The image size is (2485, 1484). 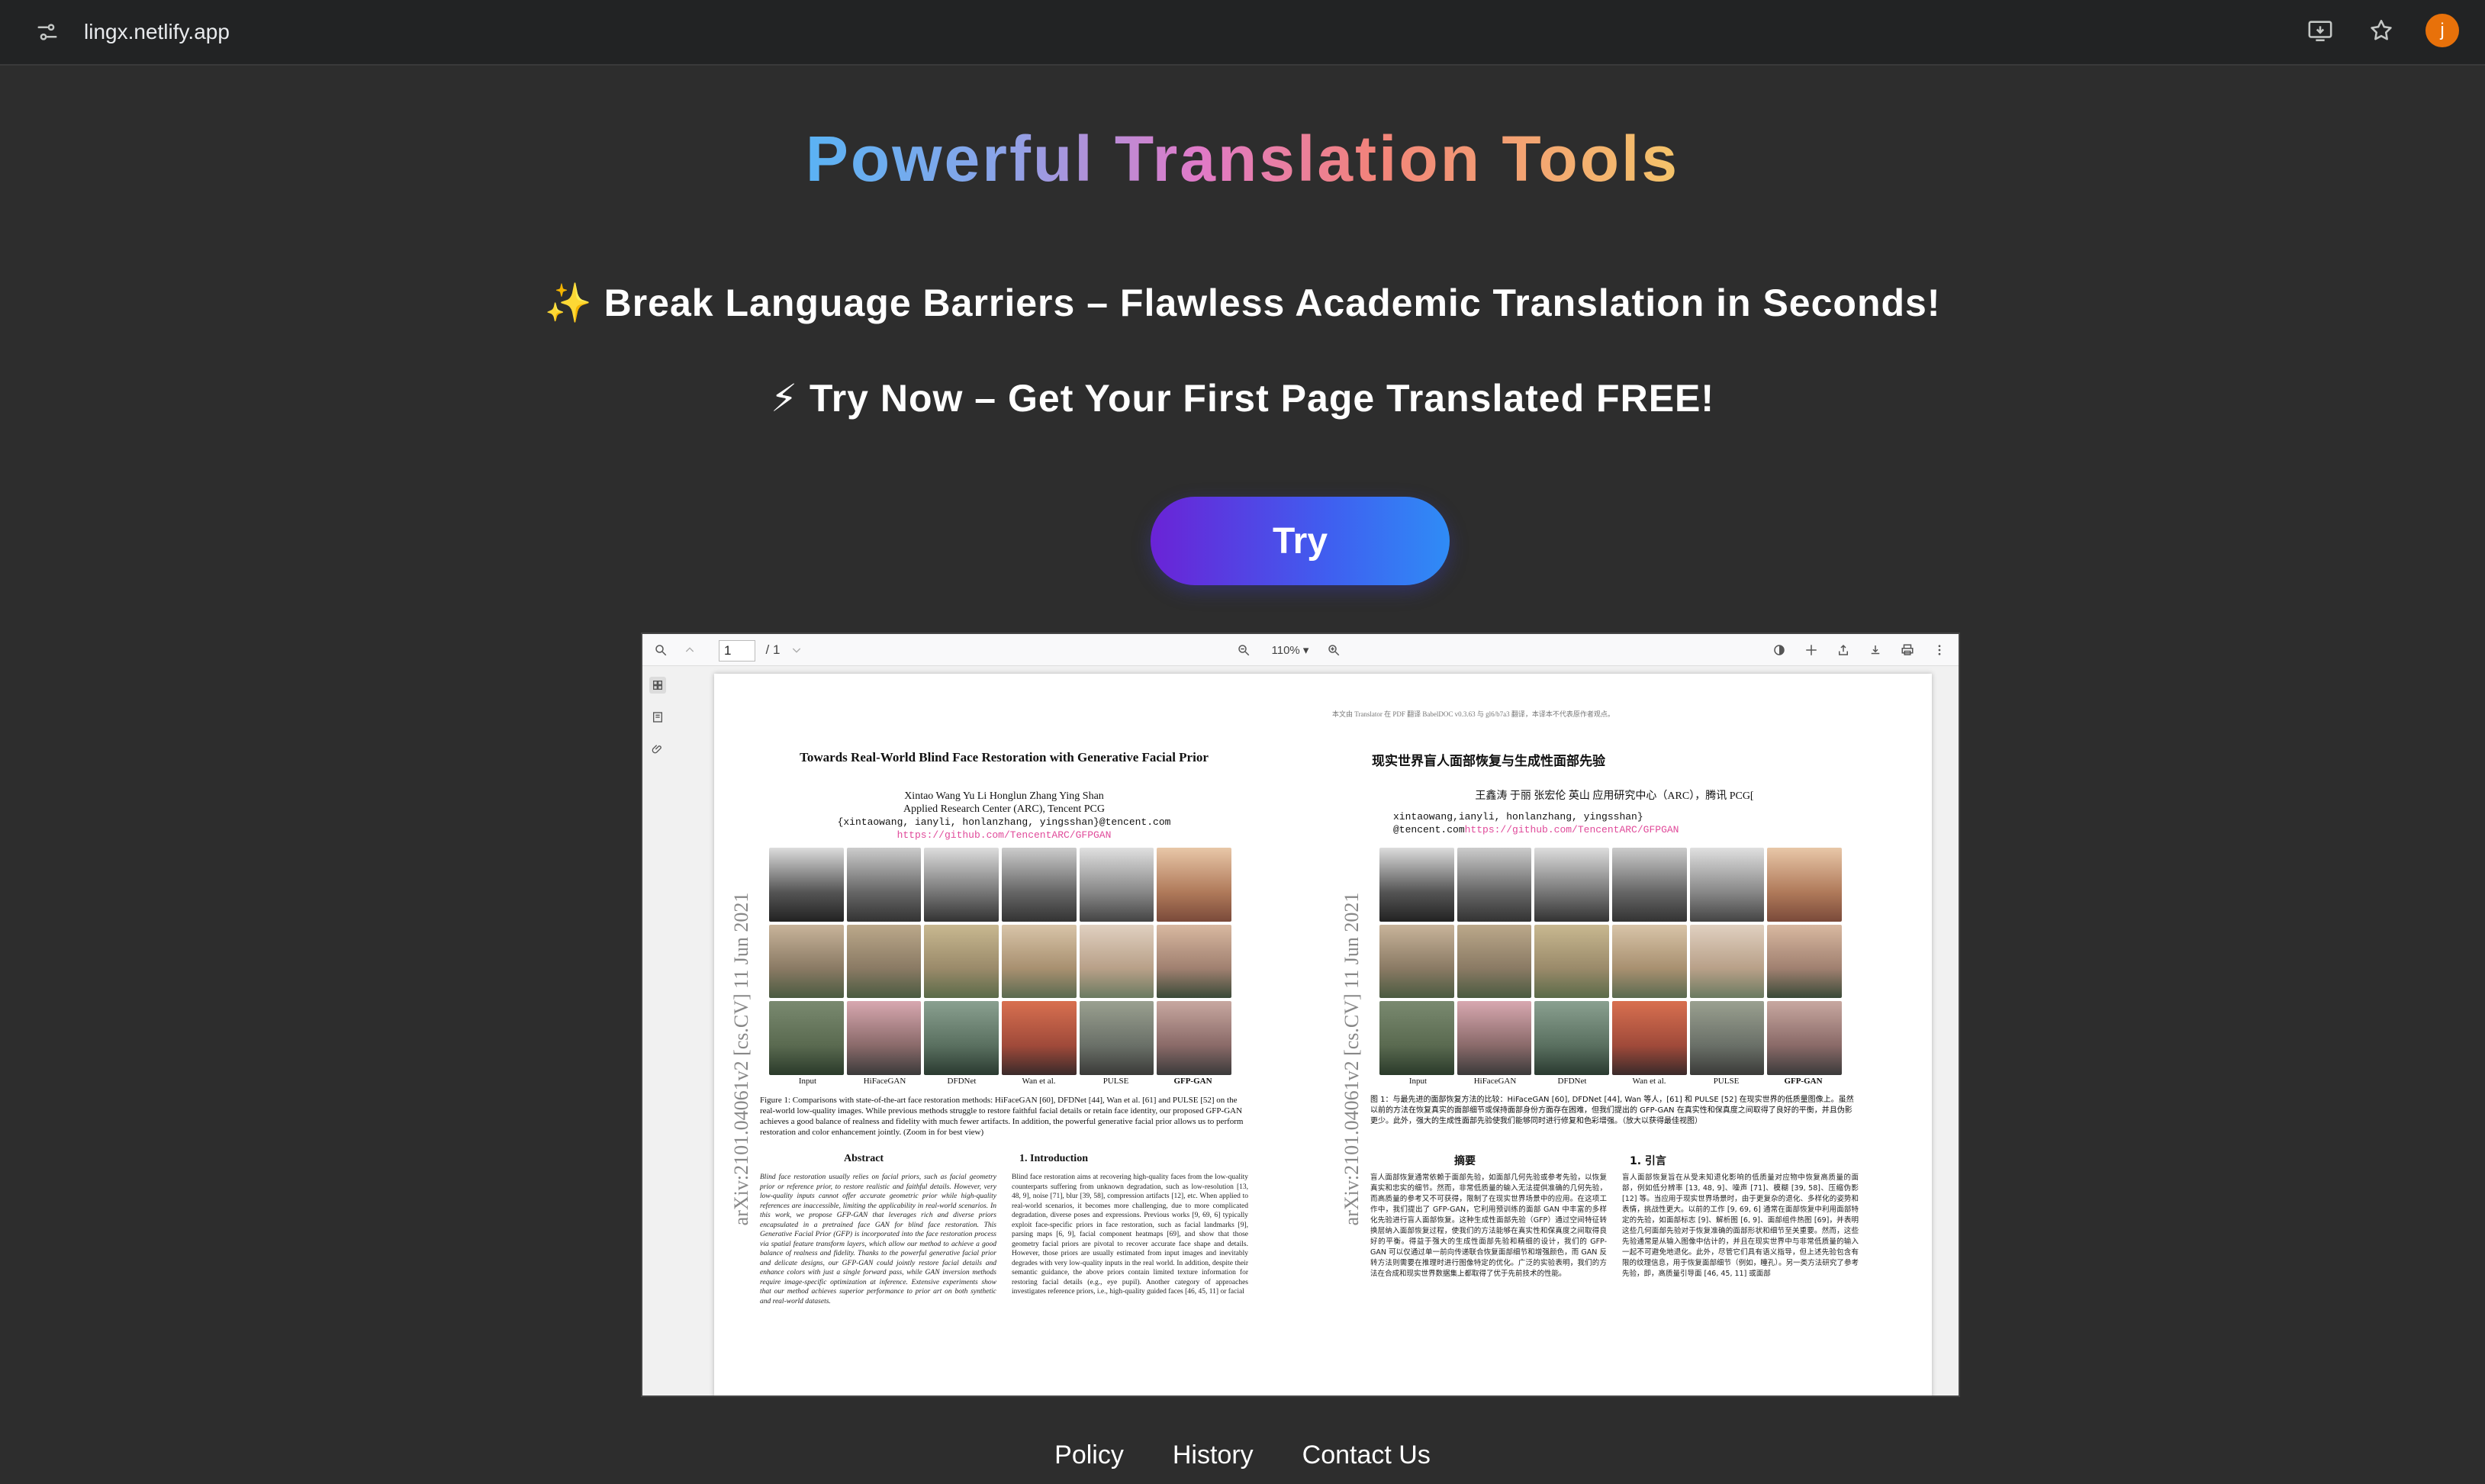 I want to click on thumbnails-icon, so click(x=657, y=685).